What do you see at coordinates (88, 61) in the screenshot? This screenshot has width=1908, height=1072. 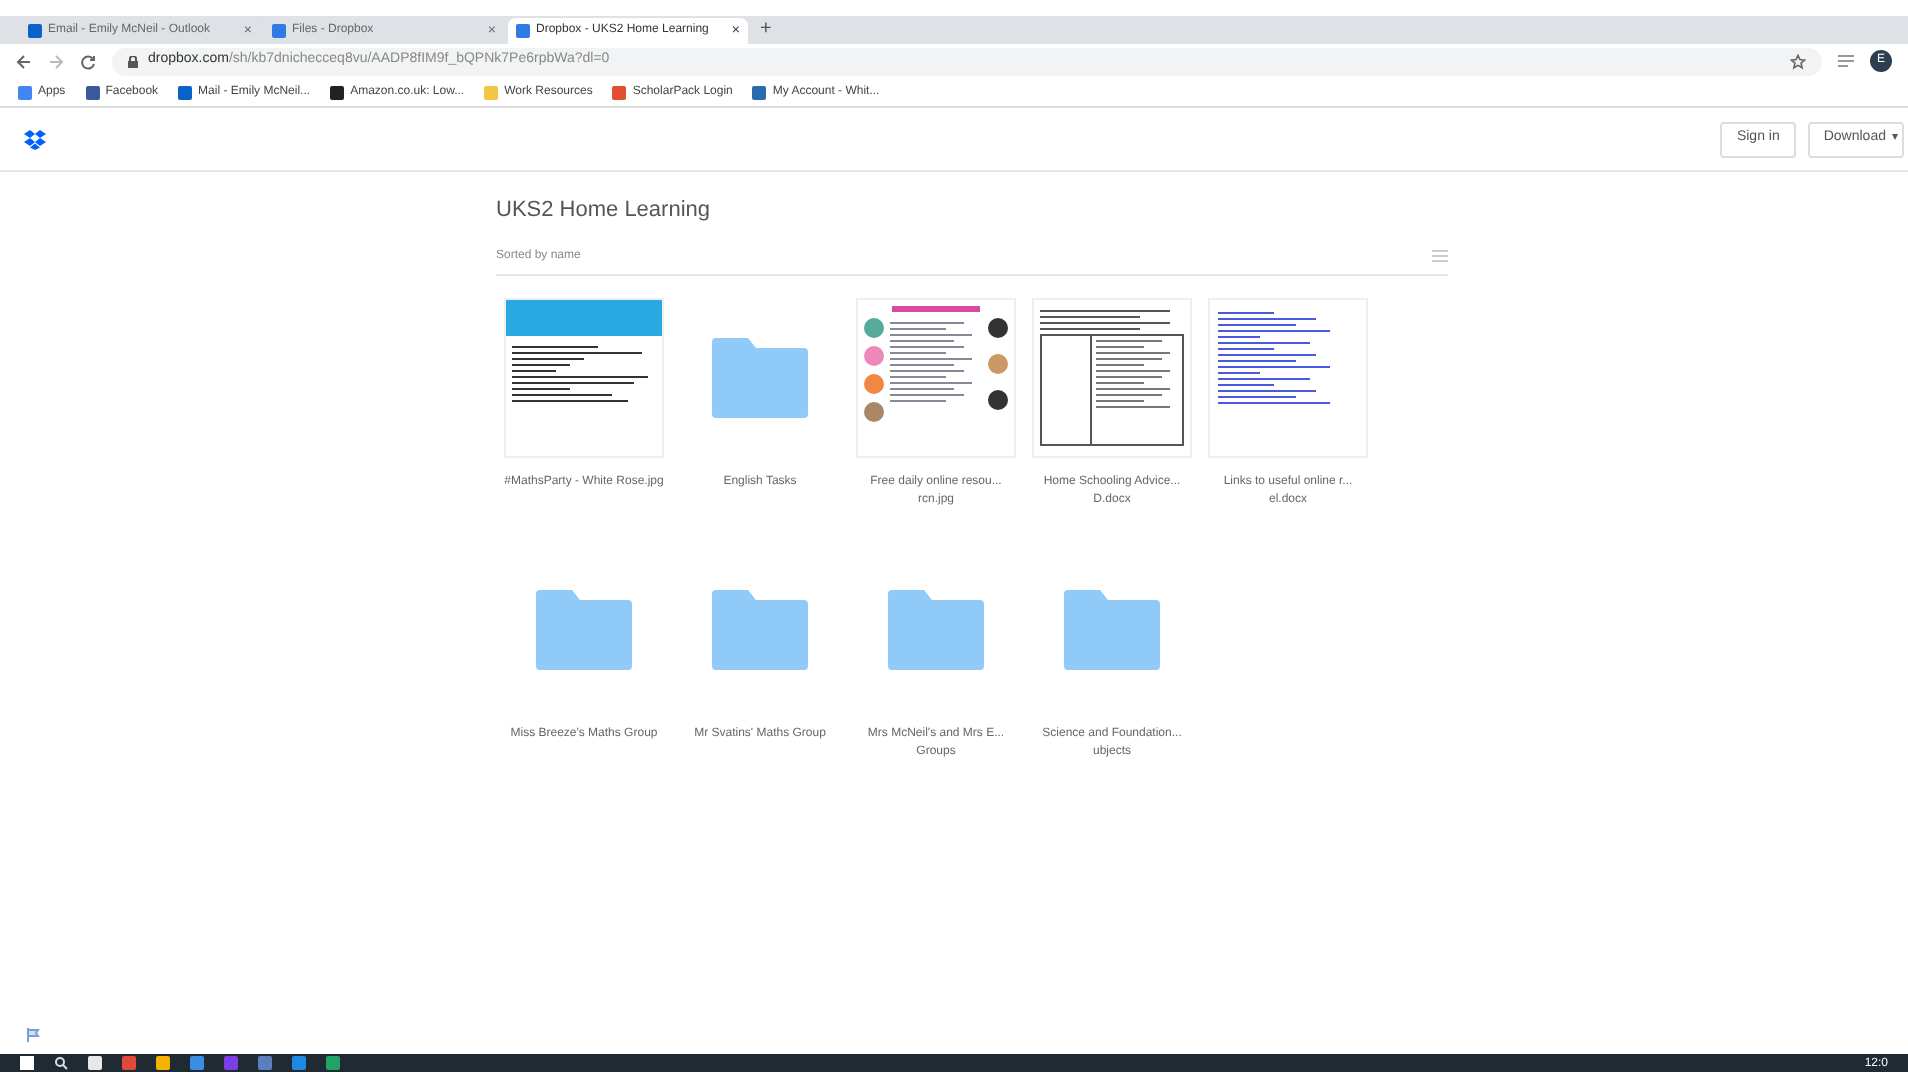 I see `reload-icon` at bounding box center [88, 61].